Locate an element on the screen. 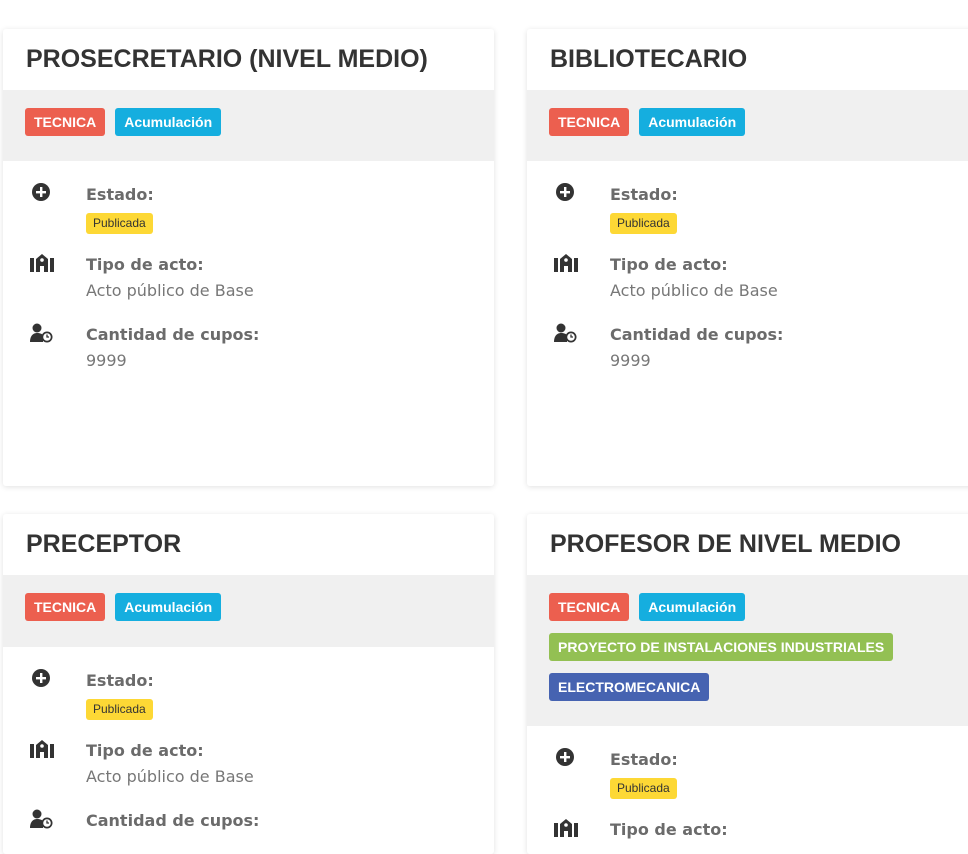 The height and width of the screenshot is (854, 968). card-details: Estado: Publicada Tipo de acto: is located at coordinates (747, 790).